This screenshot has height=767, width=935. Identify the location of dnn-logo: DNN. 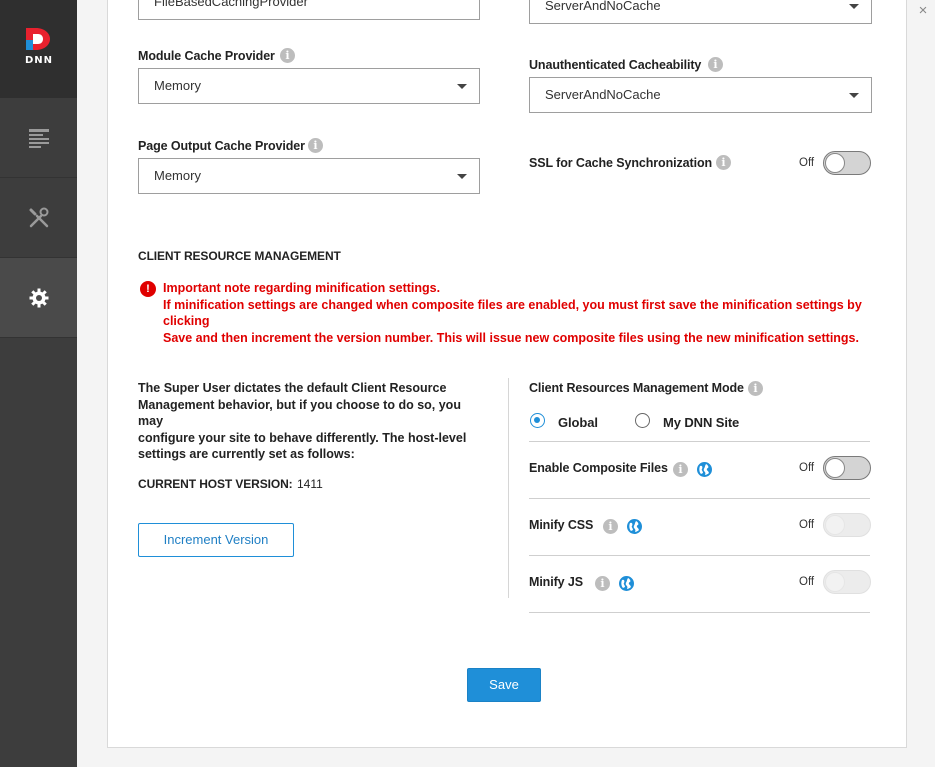
(38, 49).